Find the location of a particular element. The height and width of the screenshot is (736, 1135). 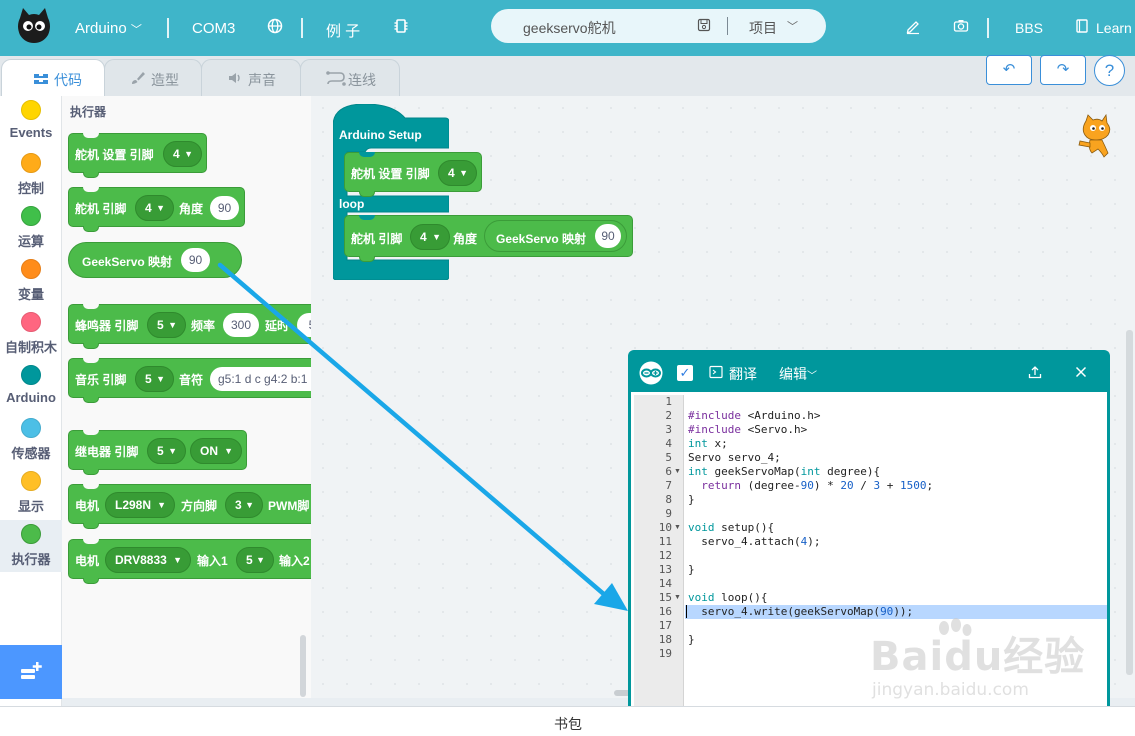

block-text: 舵机 引脚 is located at coordinates (377, 239).